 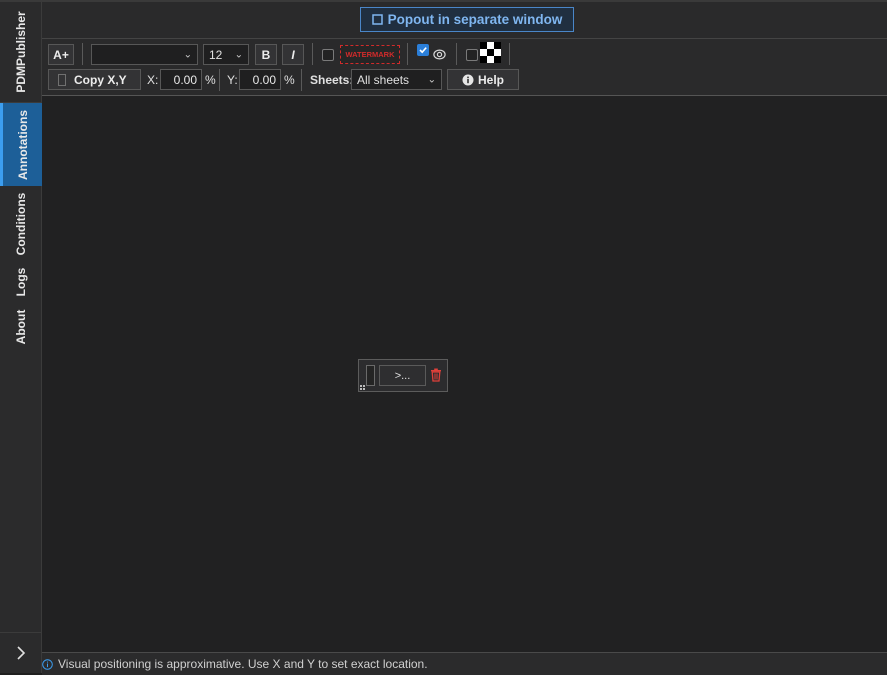 I want to click on y-unit: %, so click(x=289, y=80).